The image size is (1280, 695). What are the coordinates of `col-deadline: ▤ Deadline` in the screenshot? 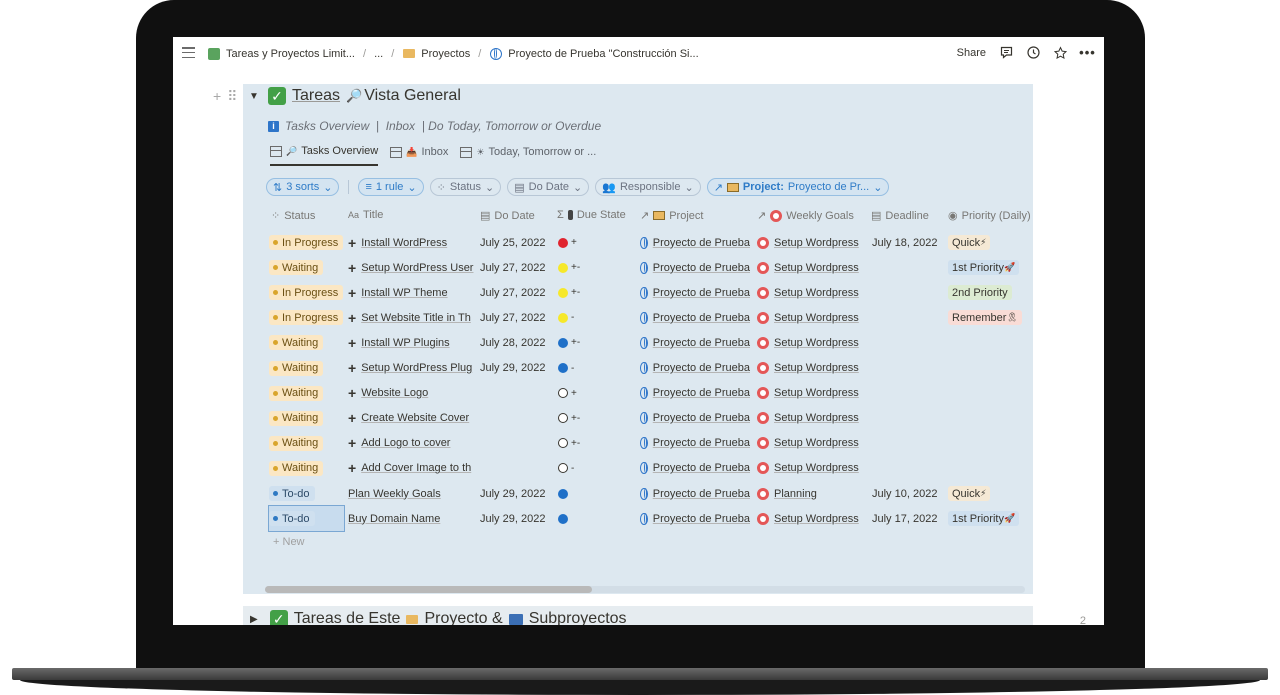 It's located at (900, 216).